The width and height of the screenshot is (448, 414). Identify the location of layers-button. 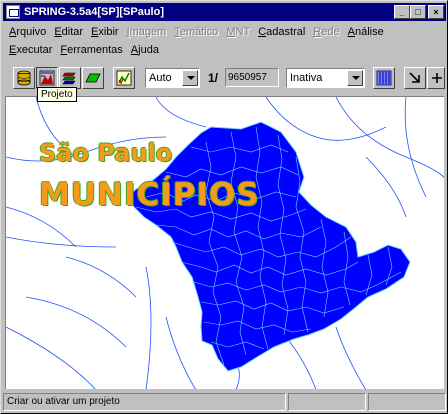
(70, 78).